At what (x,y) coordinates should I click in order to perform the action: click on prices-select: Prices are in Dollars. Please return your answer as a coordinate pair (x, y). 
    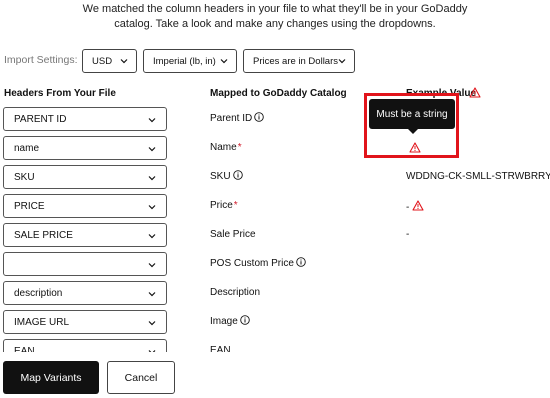
    Looking at the image, I should click on (299, 61).